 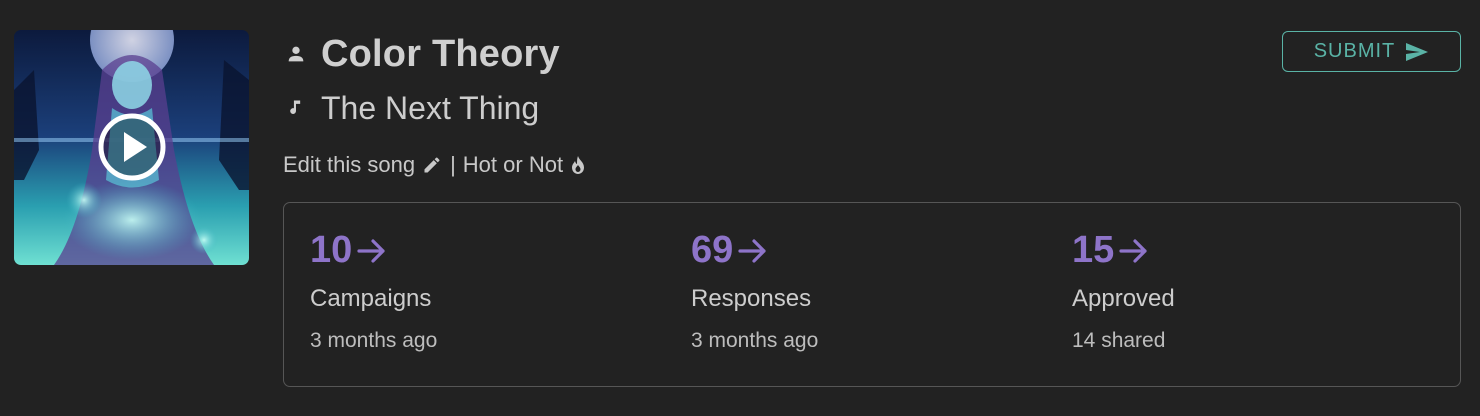 What do you see at coordinates (1123, 298) in the screenshot?
I see `stat-approved-label: Approved` at bounding box center [1123, 298].